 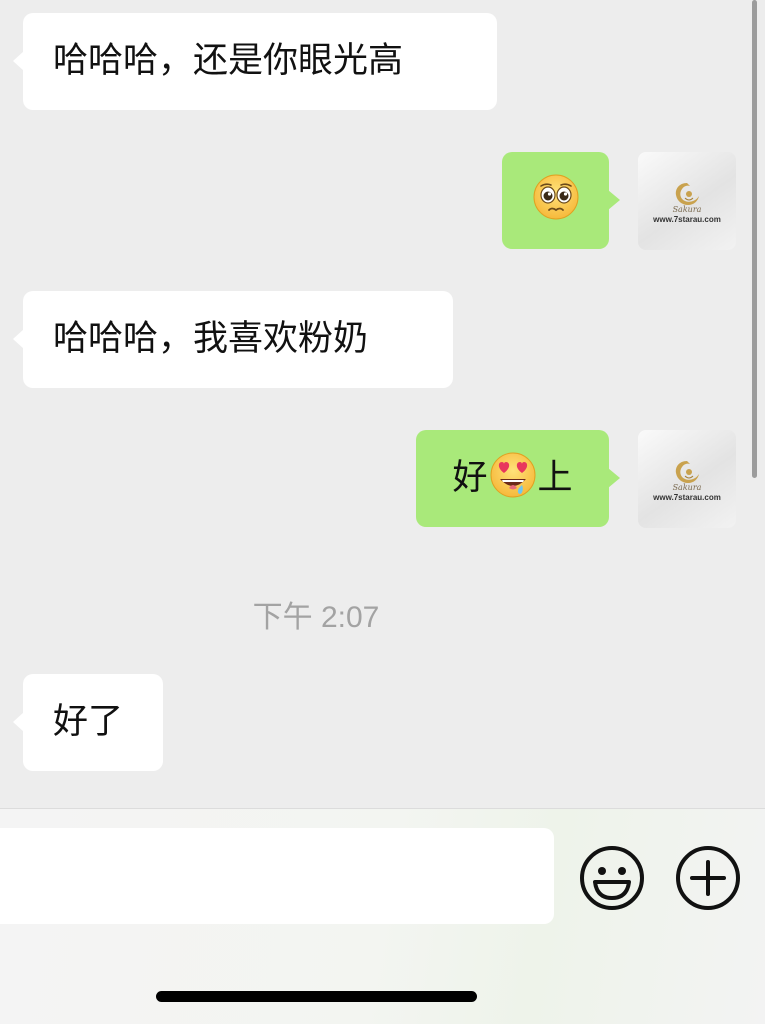 What do you see at coordinates (211, 339) in the screenshot?
I see `message-text: 哈哈哈，我喜欢粉奶` at bounding box center [211, 339].